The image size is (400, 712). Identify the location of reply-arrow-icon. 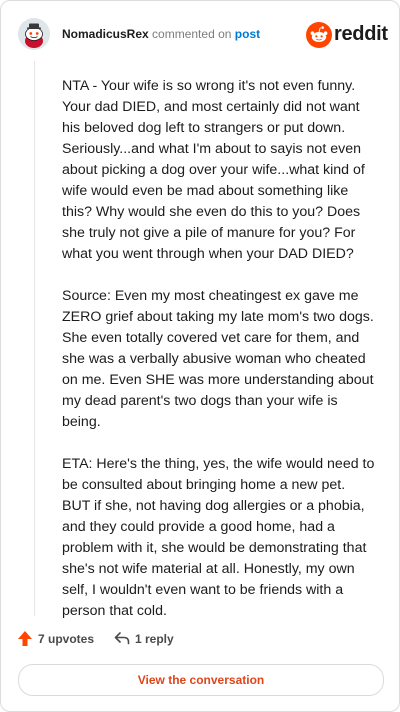
(122, 638).